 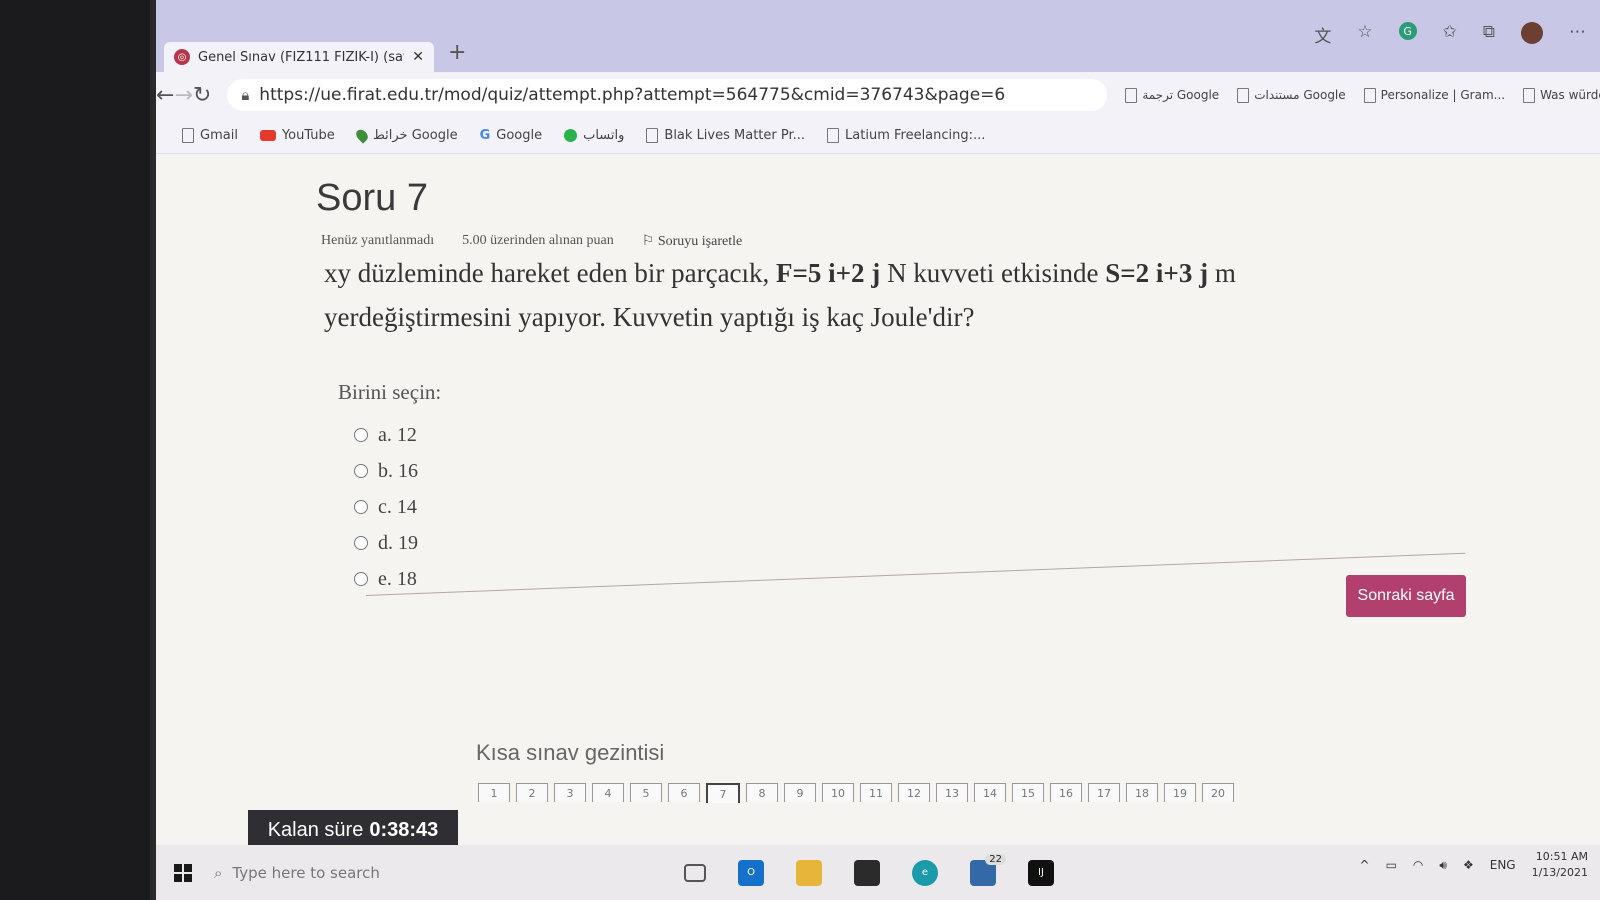 I want to click on store-icon, so click(x=867, y=872).